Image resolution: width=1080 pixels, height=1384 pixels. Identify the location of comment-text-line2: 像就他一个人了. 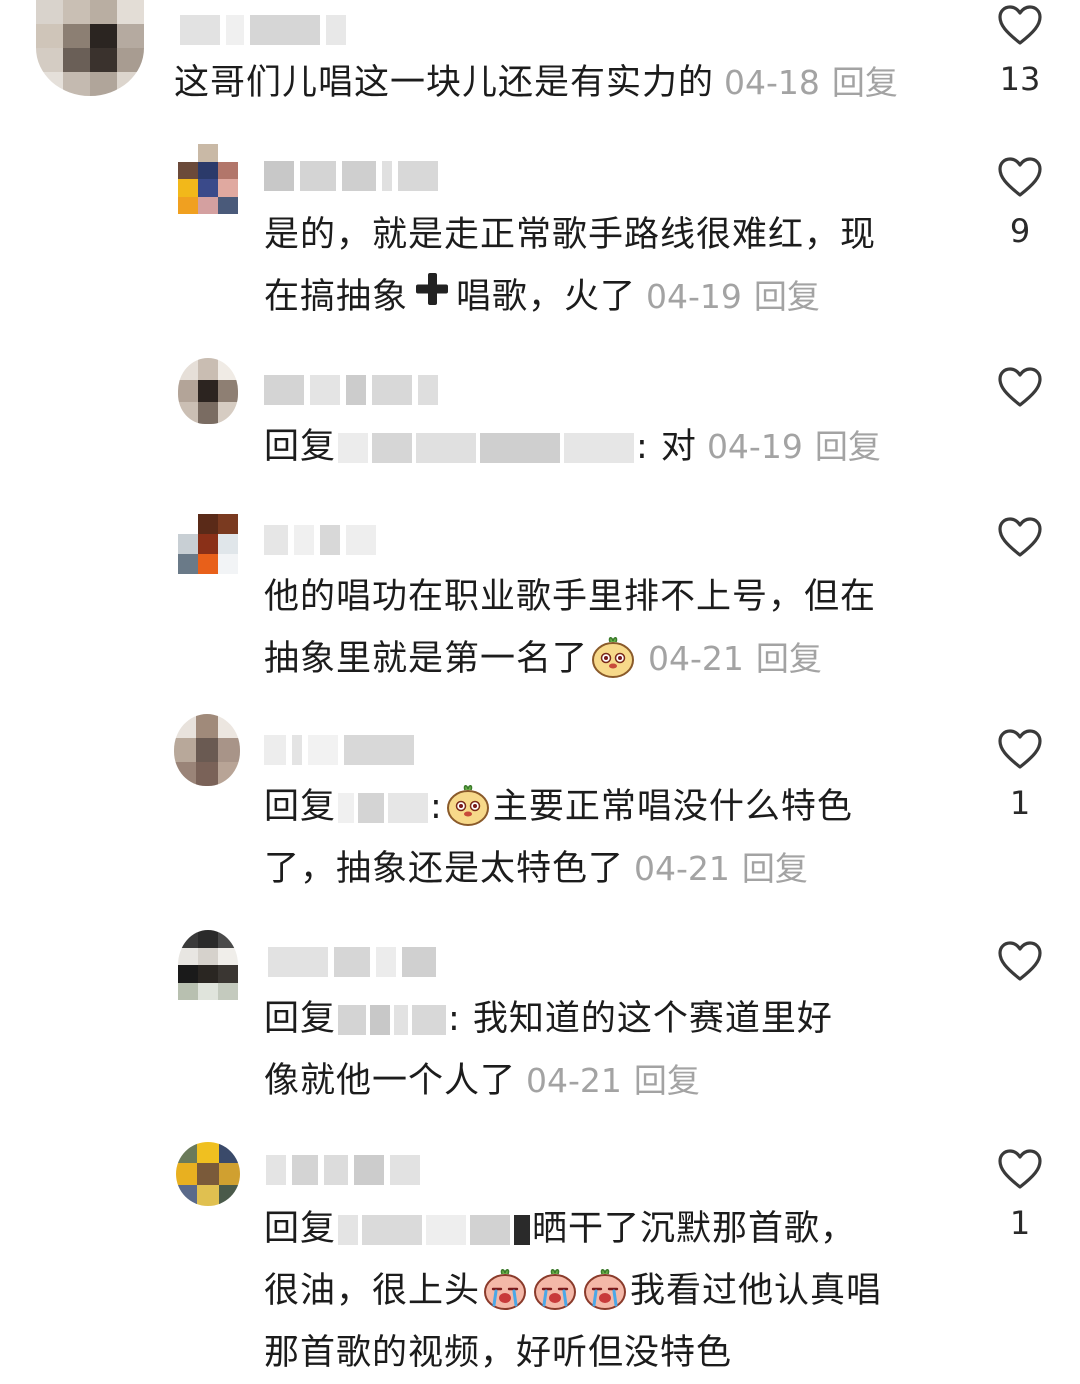
(390, 1081).